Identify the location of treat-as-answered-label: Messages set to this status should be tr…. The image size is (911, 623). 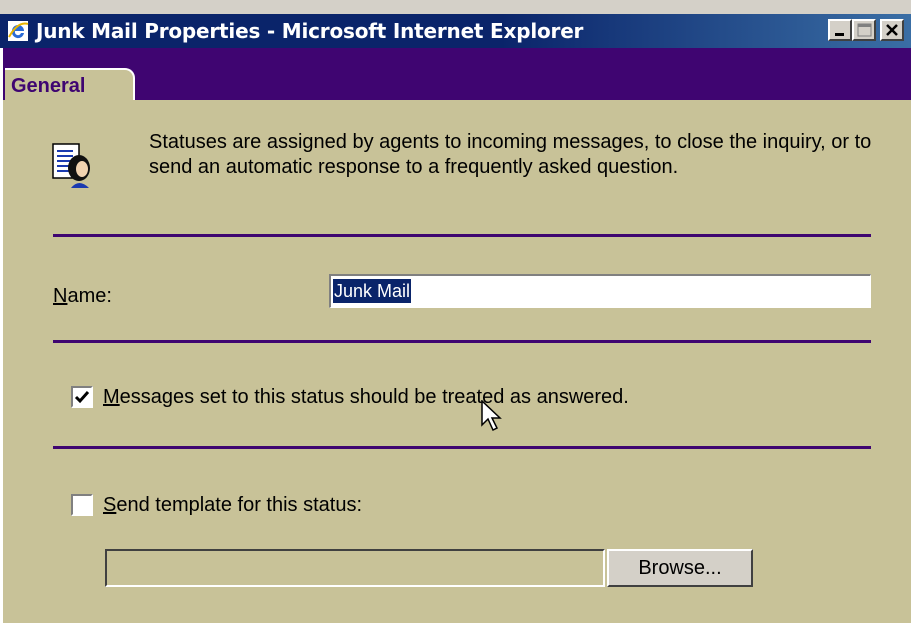
(366, 397).